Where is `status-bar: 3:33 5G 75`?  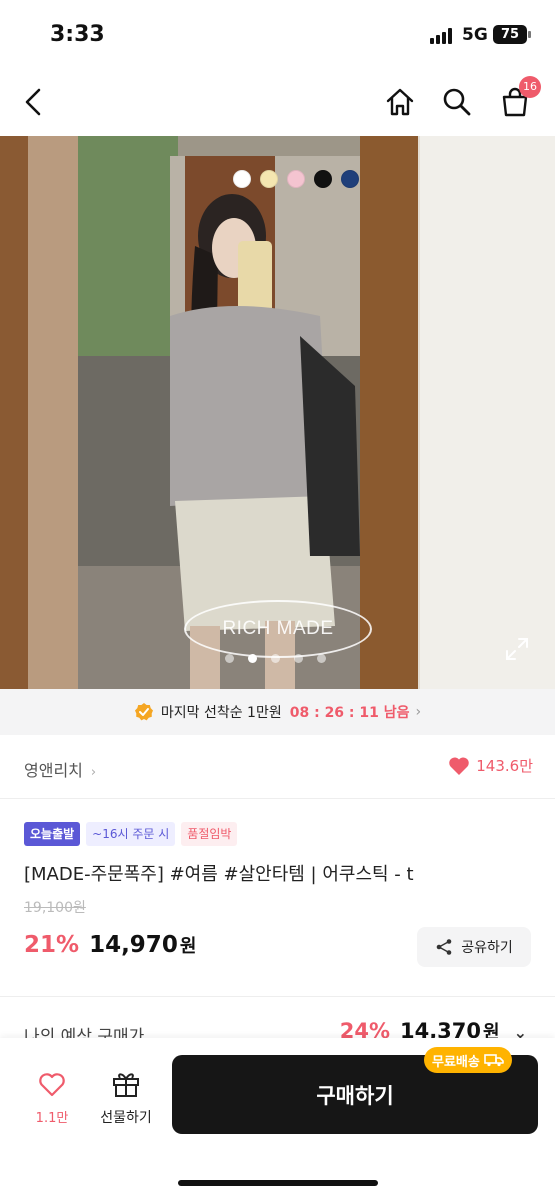
status-bar: 3:33 5G 75 is located at coordinates (277, 34).